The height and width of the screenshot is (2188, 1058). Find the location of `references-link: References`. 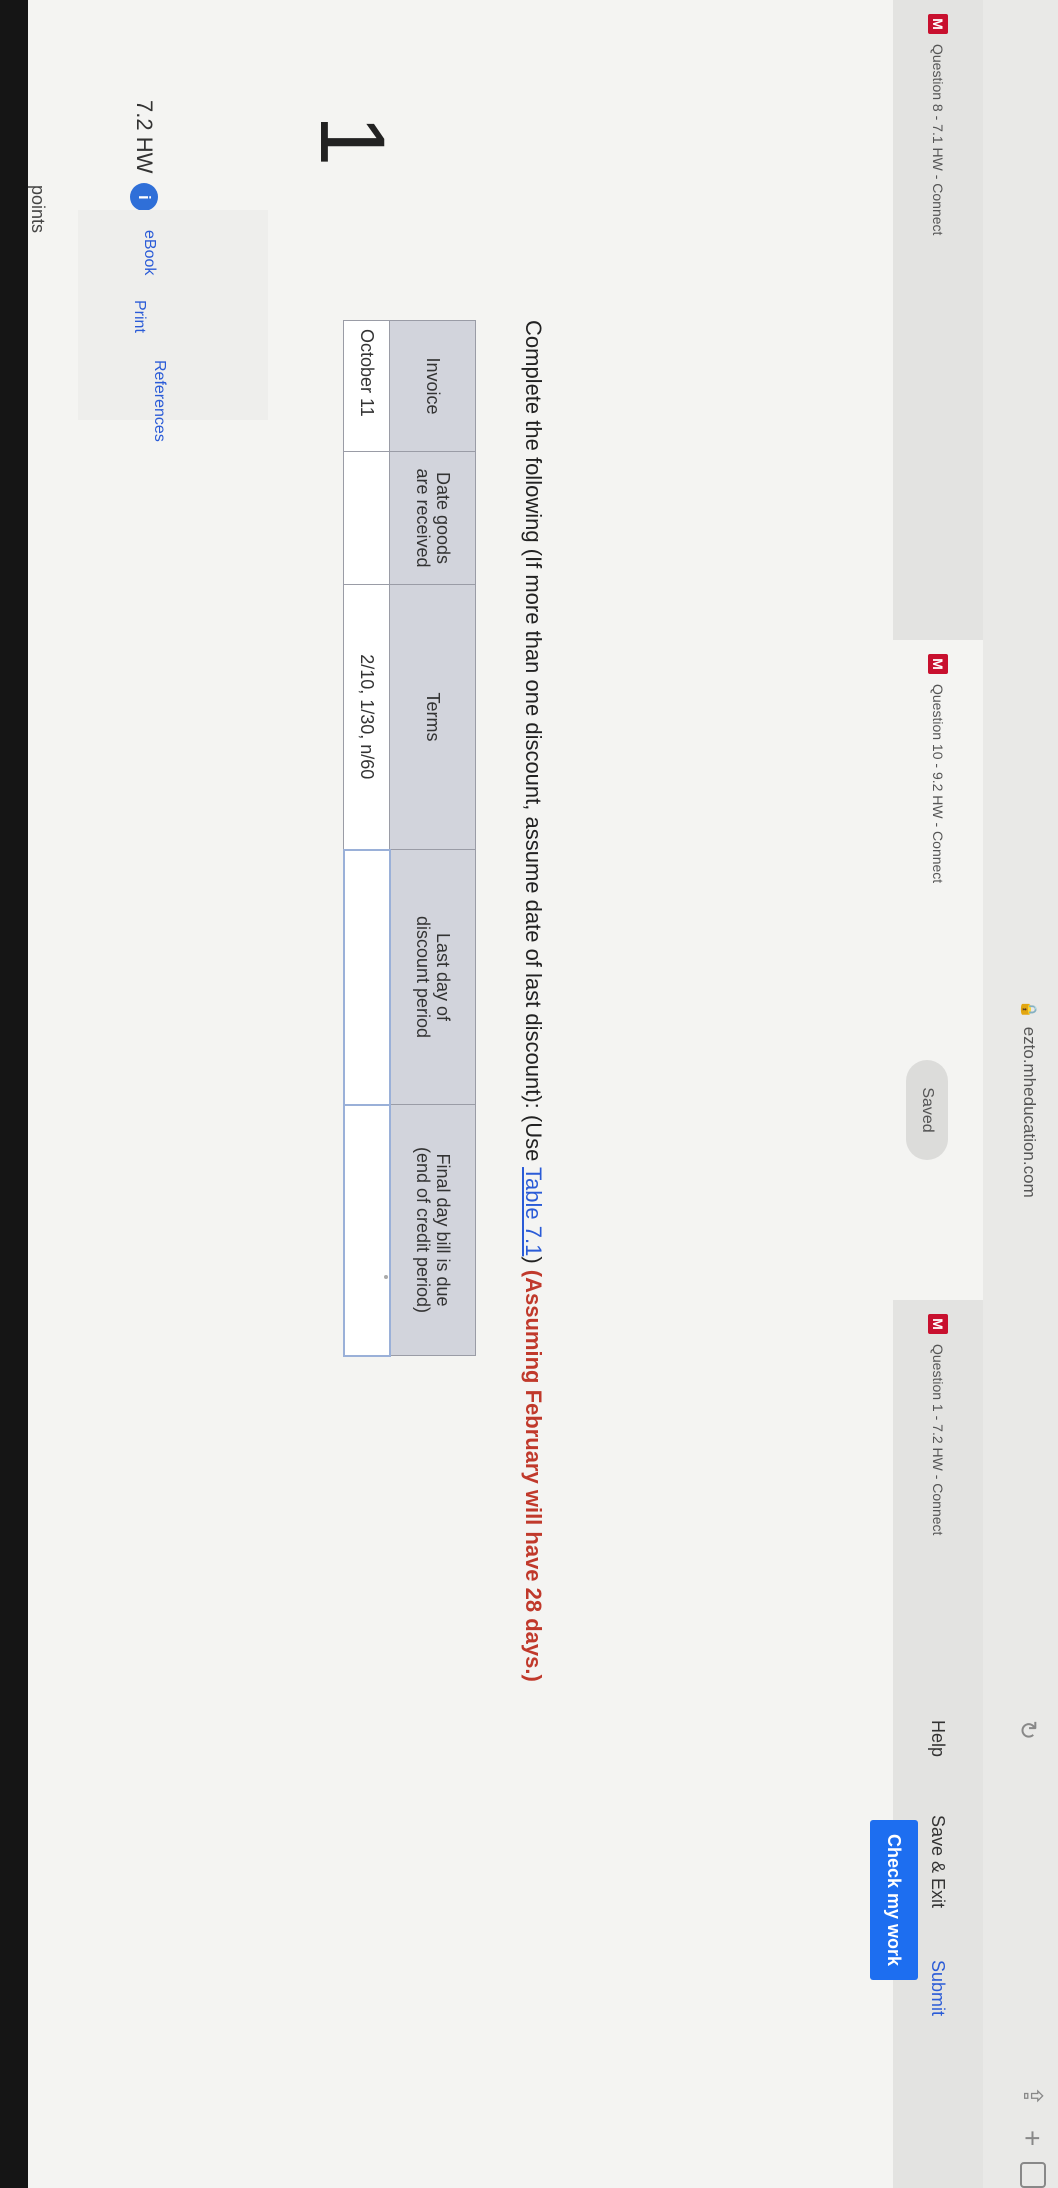

references-link: References is located at coordinates (159, 401).